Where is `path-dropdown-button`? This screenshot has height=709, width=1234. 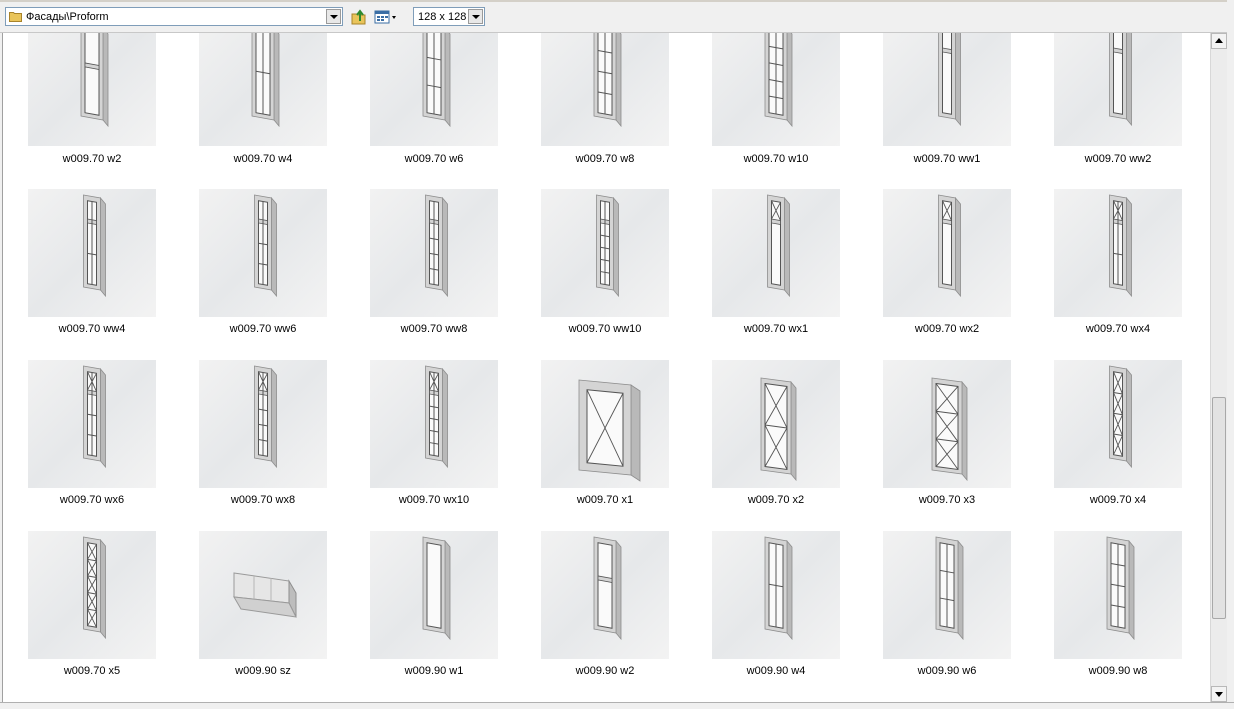
path-dropdown-button is located at coordinates (333, 16).